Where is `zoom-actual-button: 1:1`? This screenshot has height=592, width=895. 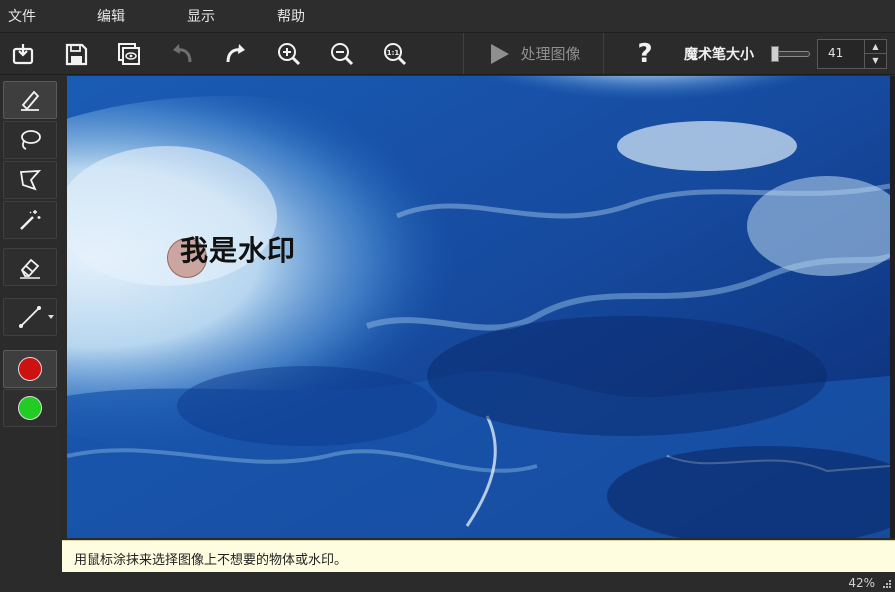 zoom-actual-button: 1:1 is located at coordinates (395, 54).